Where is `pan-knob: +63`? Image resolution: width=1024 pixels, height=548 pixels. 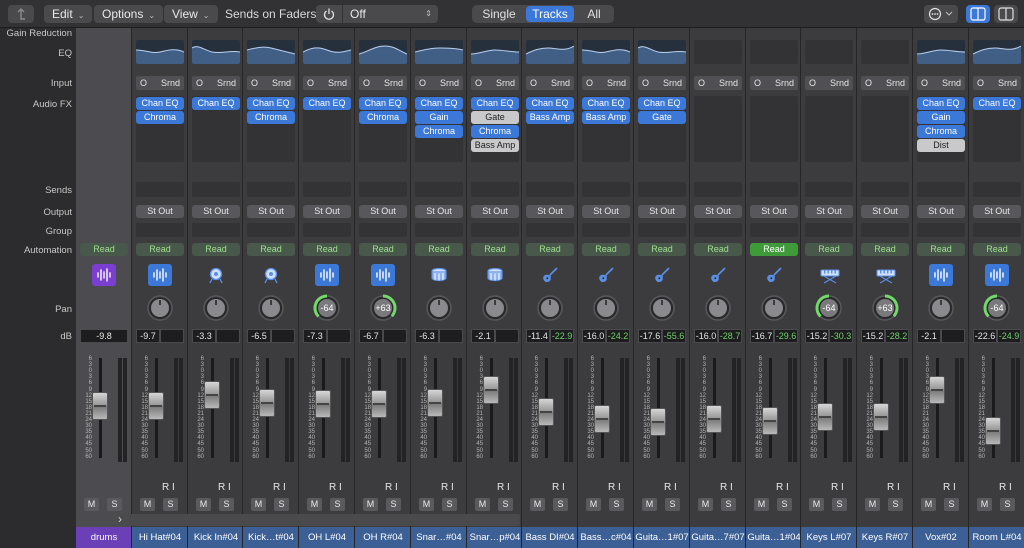 pan-knob: +63 is located at coordinates (885, 308).